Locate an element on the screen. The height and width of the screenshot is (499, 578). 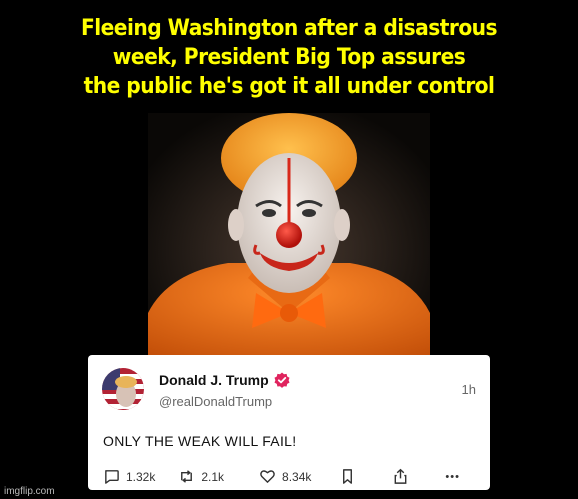
repost-button: 2.1k is located at coordinates (201, 476).